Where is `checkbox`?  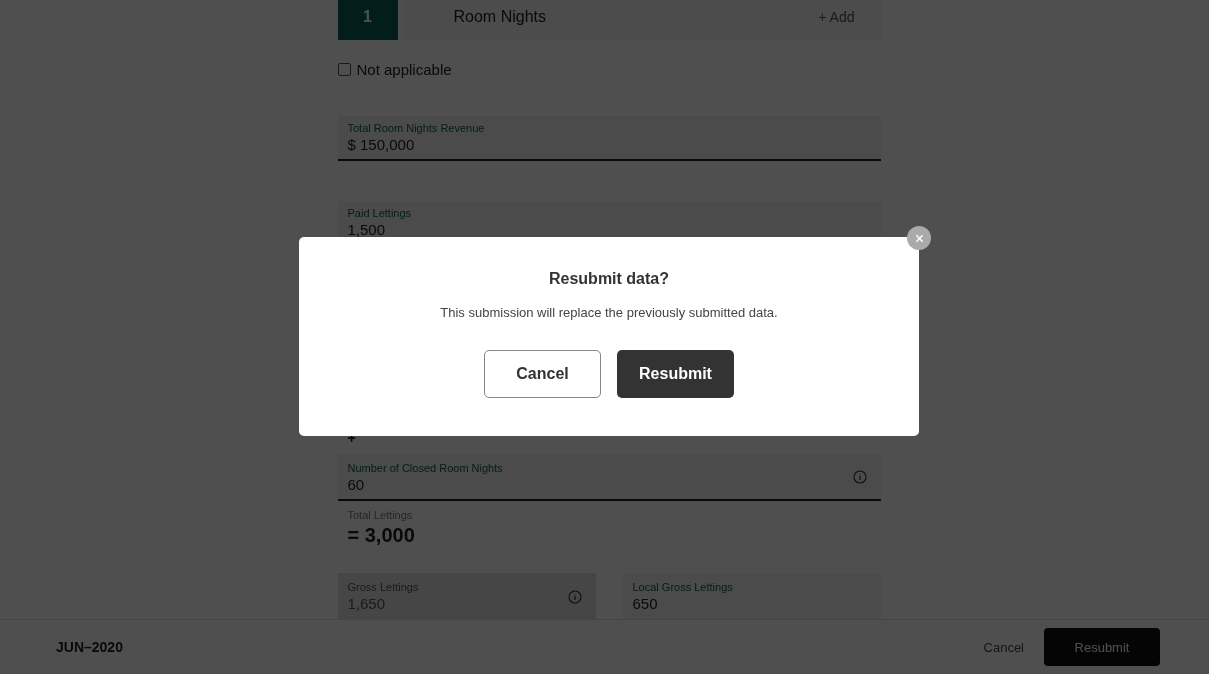
checkbox is located at coordinates (344, 69).